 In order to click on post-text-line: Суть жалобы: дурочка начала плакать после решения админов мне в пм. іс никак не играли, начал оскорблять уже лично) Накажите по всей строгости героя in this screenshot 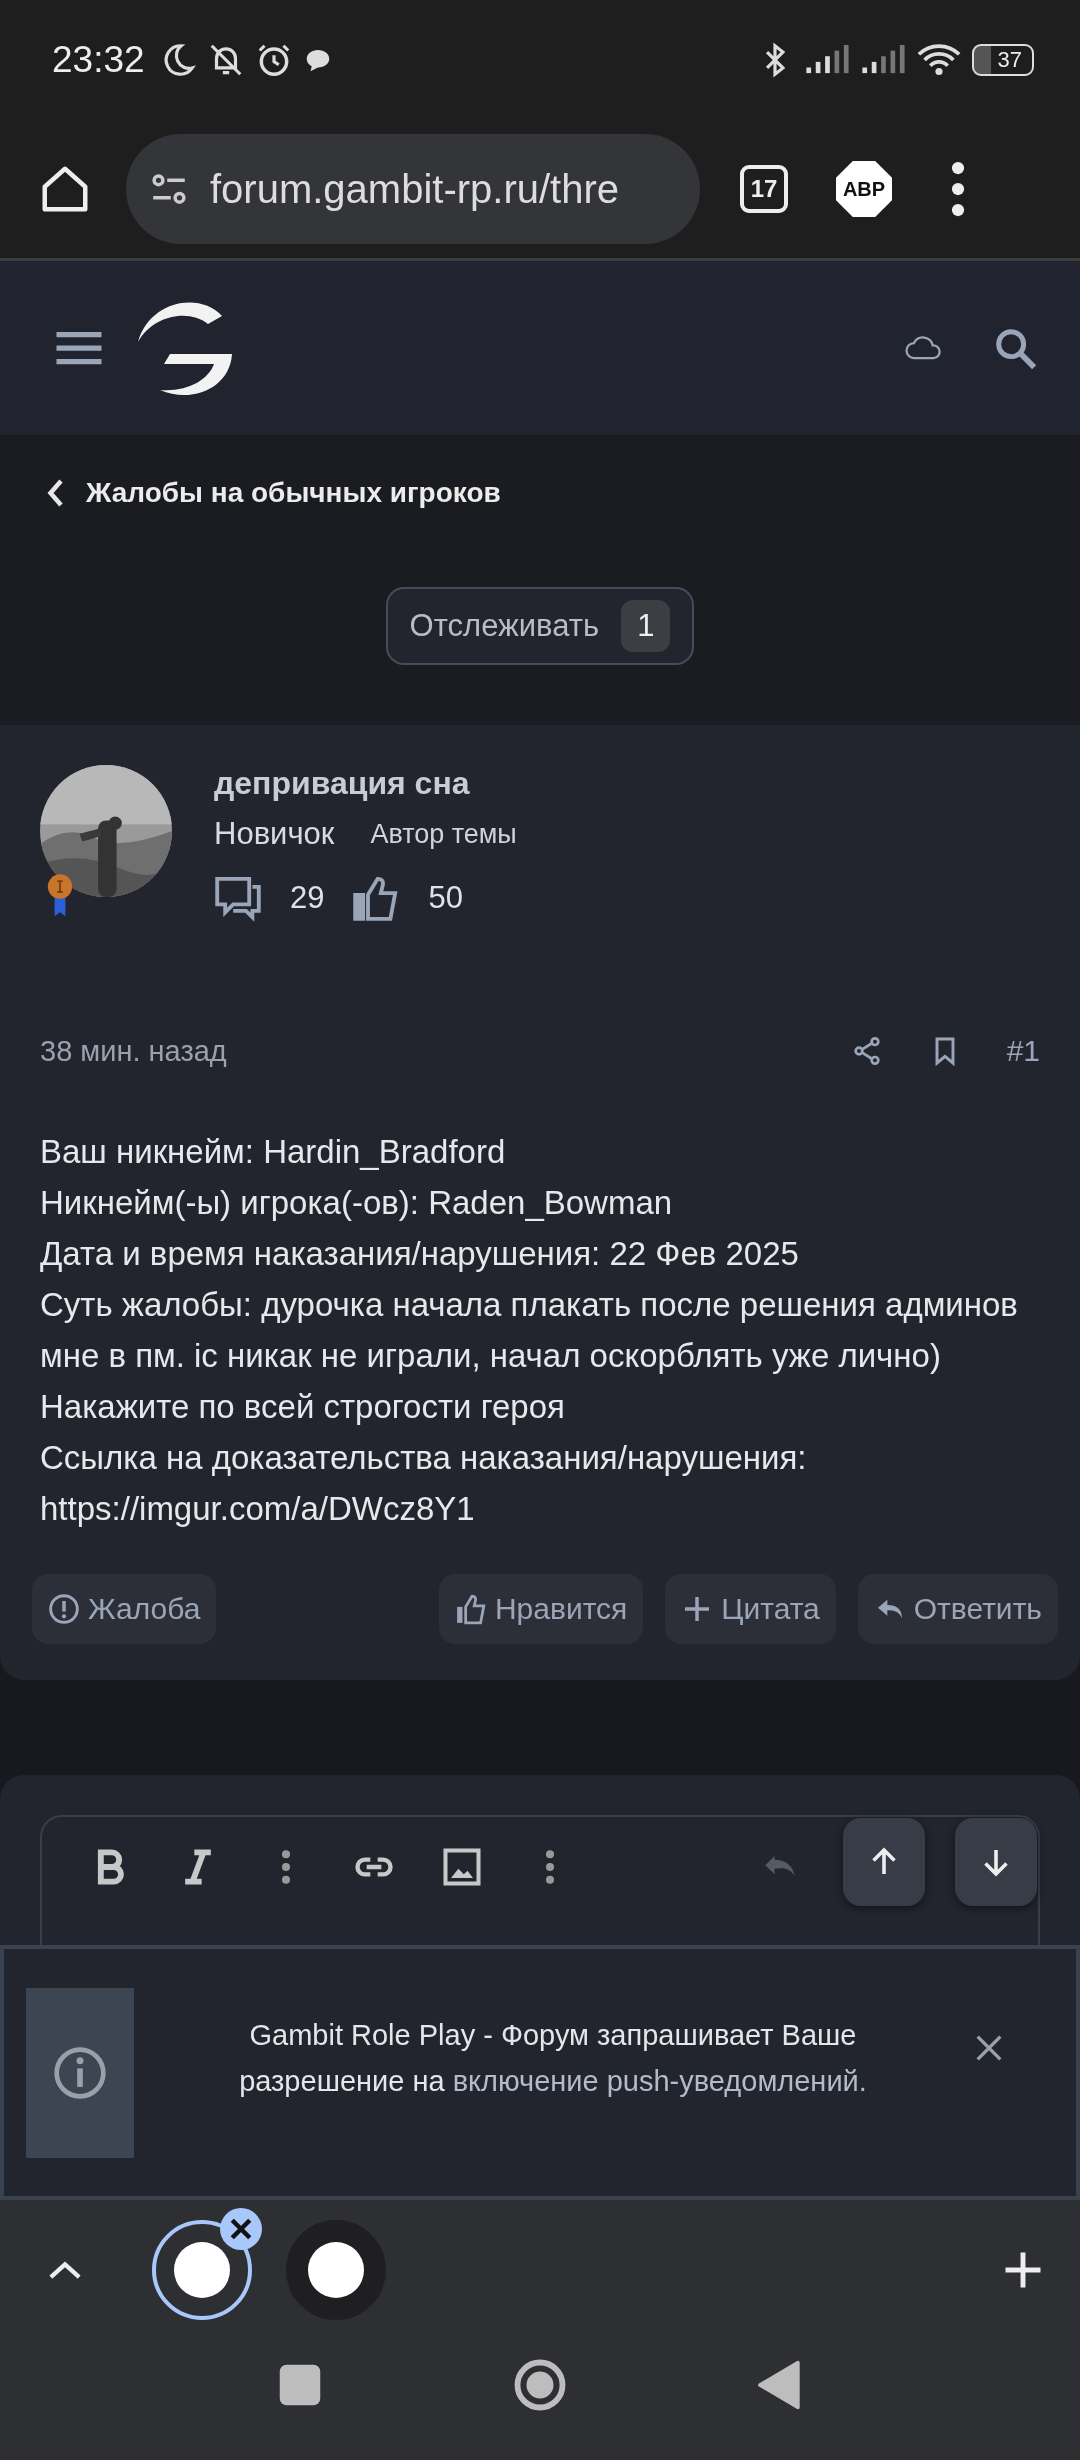, I will do `click(529, 1356)`.